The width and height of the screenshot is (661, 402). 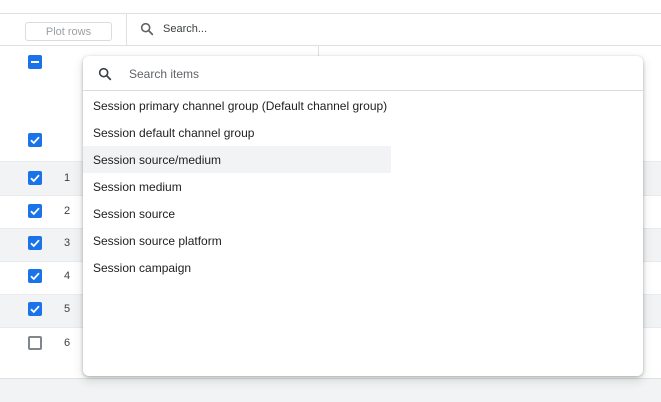 What do you see at coordinates (67, 343) in the screenshot?
I see `row-number: 6` at bounding box center [67, 343].